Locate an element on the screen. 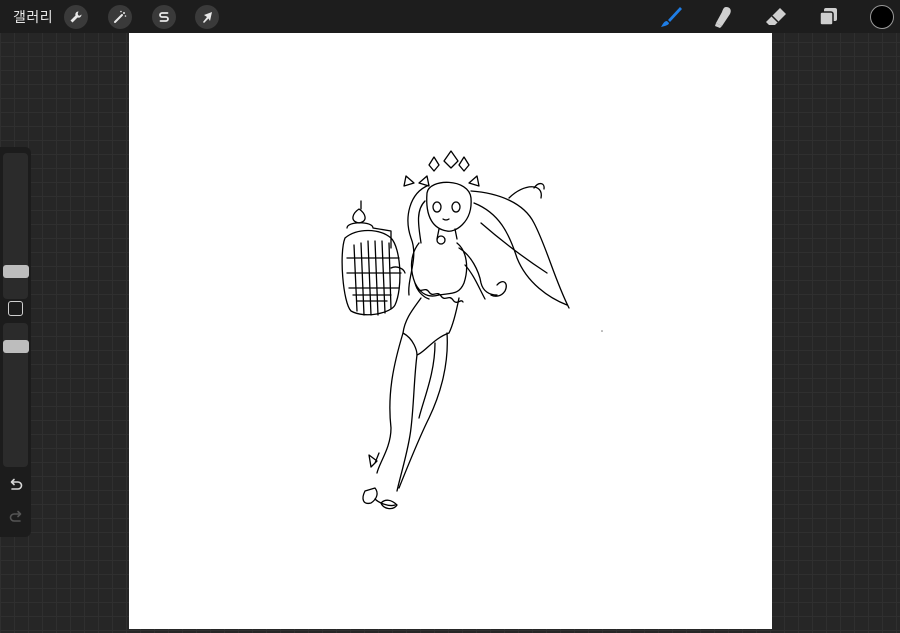  actions-button is located at coordinates (76, 17).